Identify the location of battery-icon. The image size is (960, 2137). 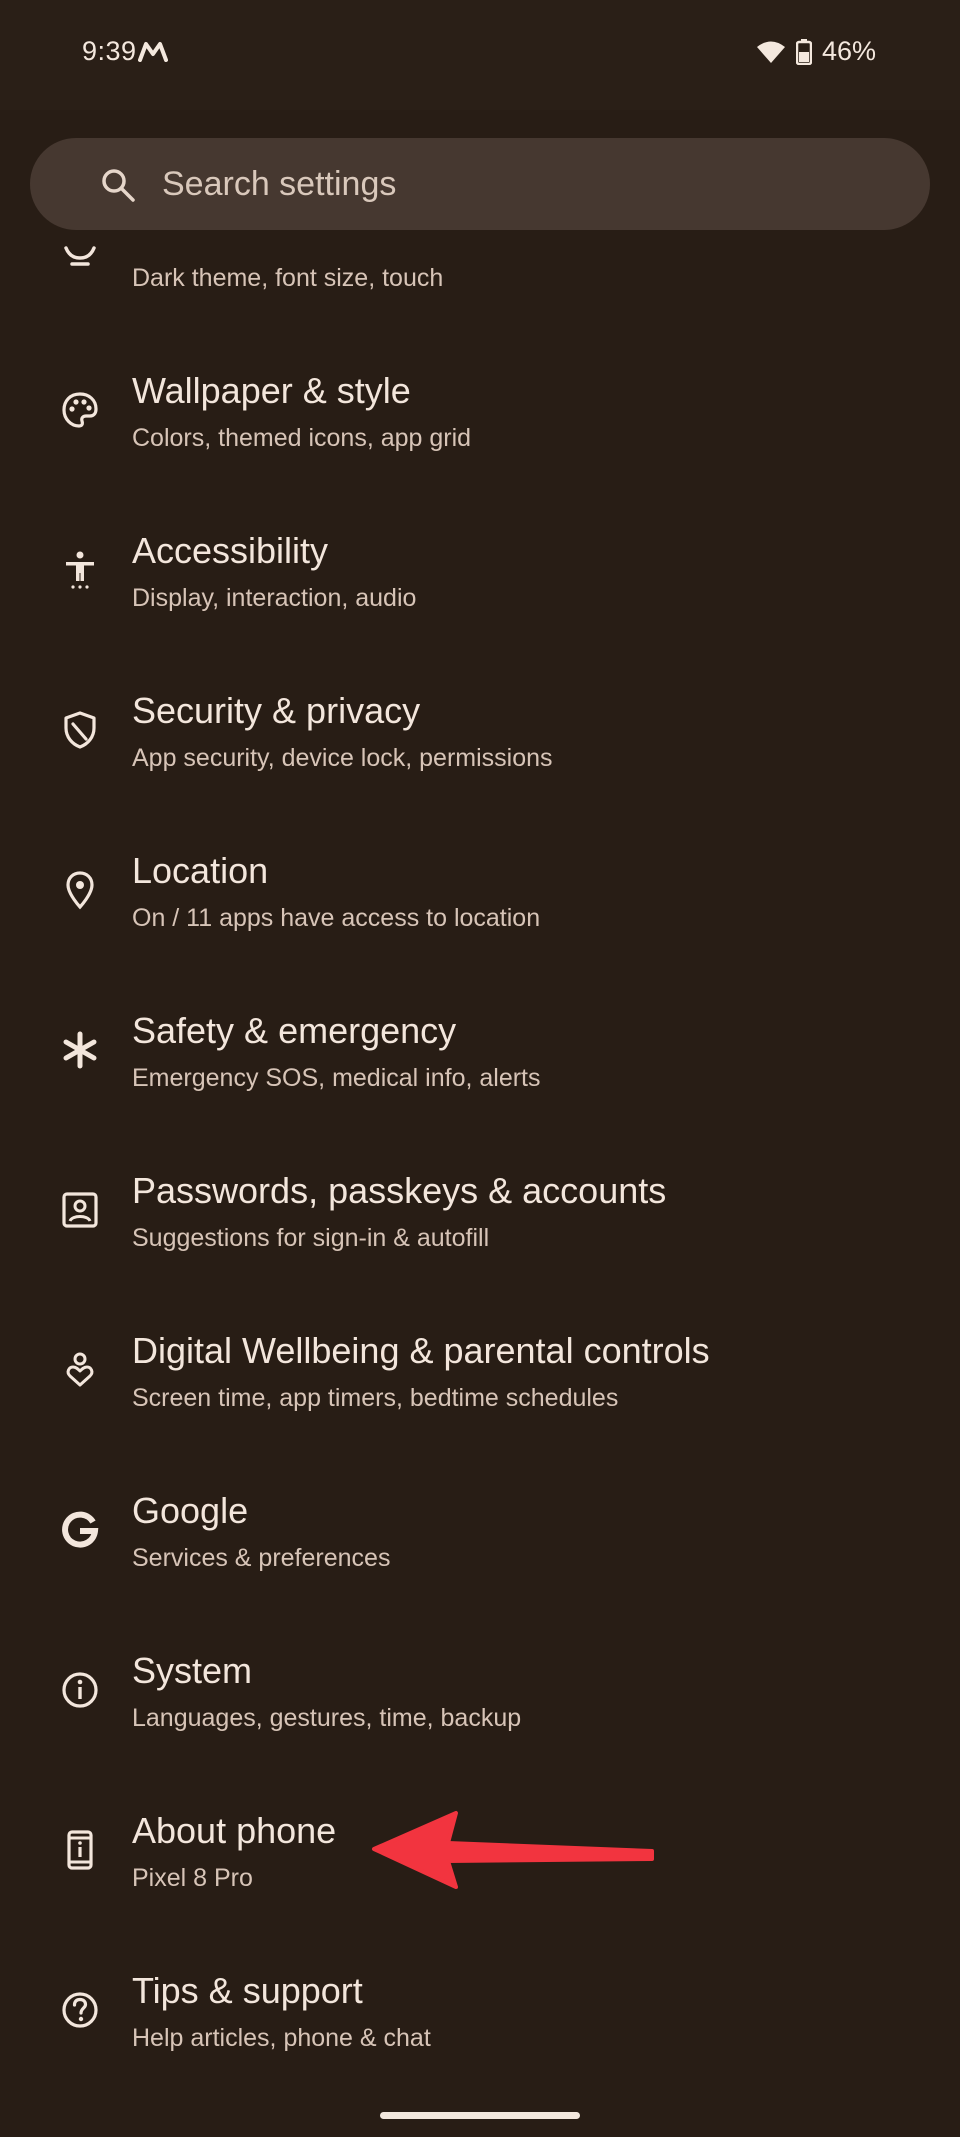
(803, 51).